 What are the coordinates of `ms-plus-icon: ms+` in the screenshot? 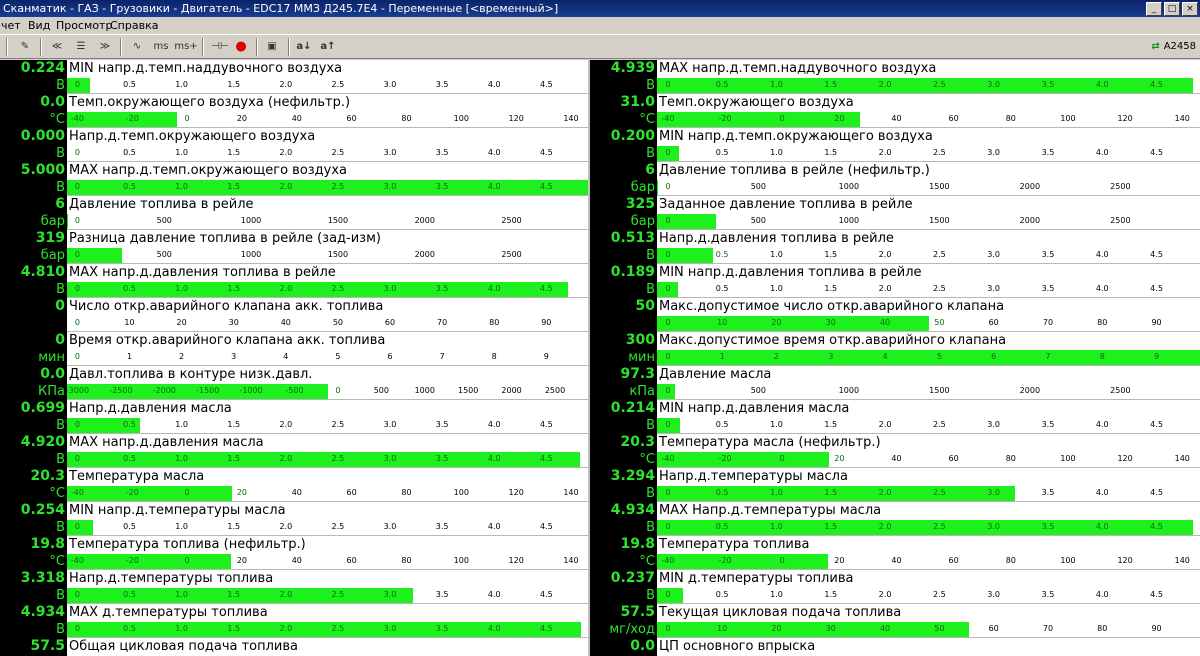 It's located at (186, 47).